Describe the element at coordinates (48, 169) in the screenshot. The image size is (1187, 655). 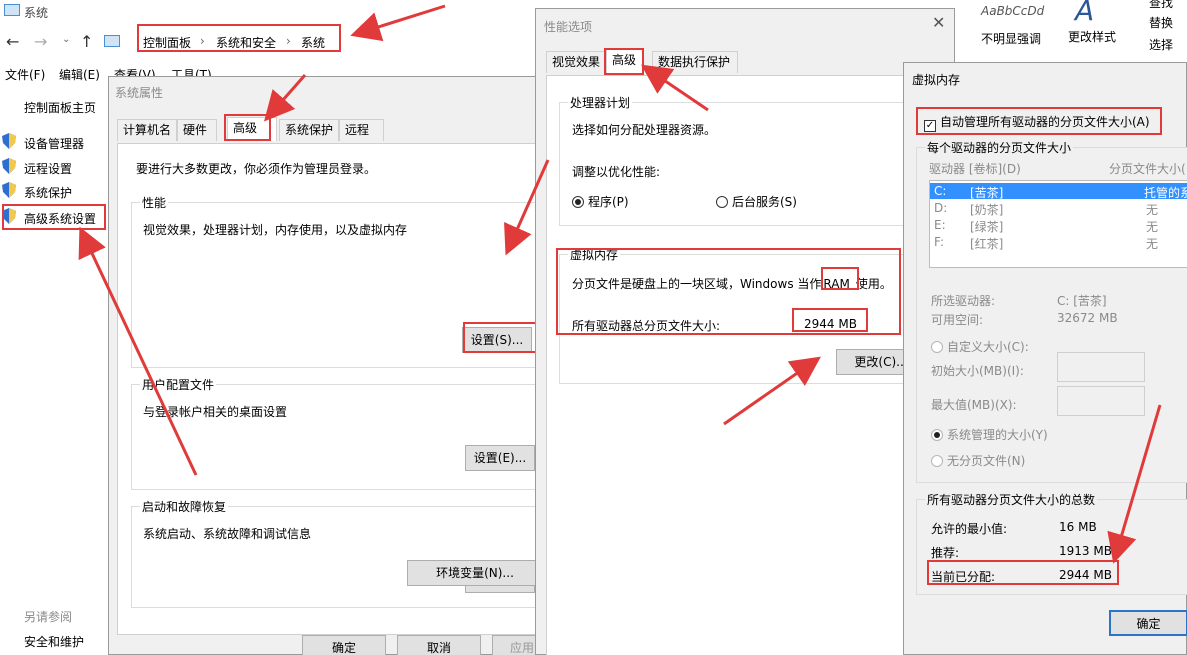
I see `sidebar-item-label: 远程设置` at that location.